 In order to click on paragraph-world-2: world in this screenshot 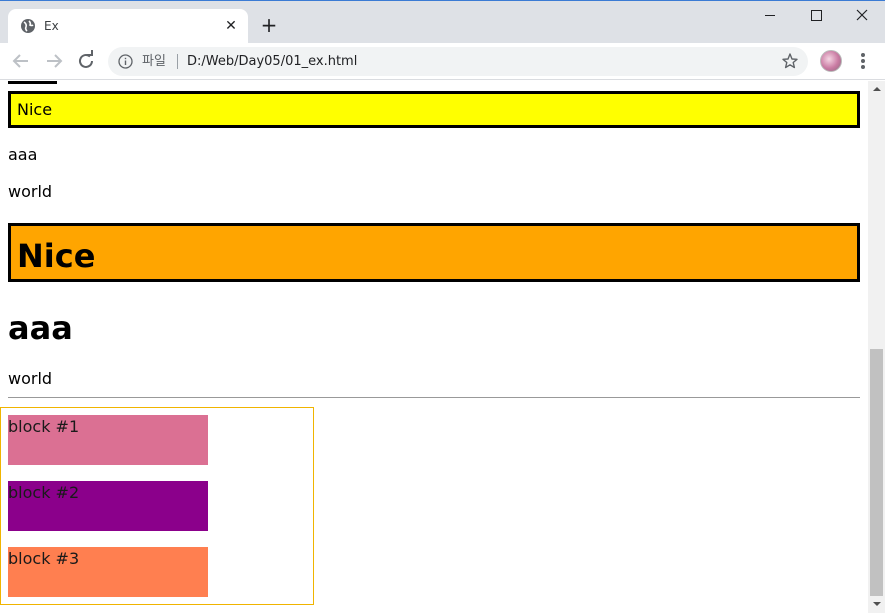, I will do `click(30, 378)`.